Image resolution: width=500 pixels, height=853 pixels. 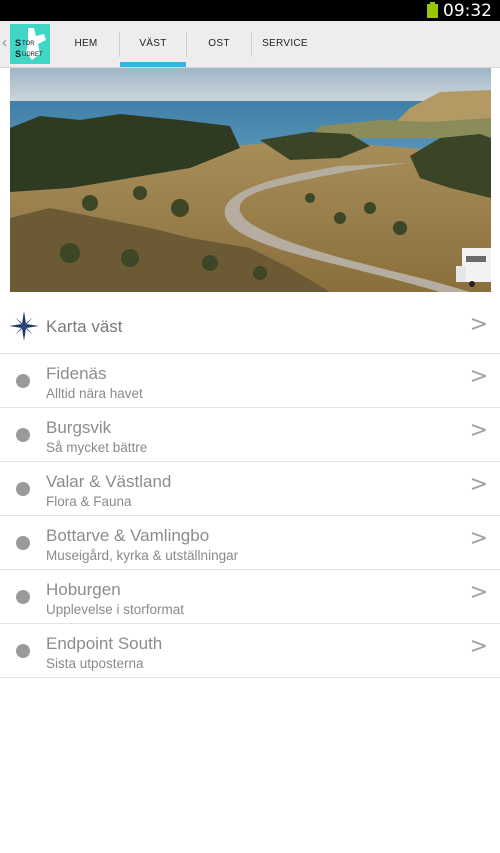 What do you see at coordinates (250, 10) in the screenshot?
I see `status-bar: 09:32` at bounding box center [250, 10].